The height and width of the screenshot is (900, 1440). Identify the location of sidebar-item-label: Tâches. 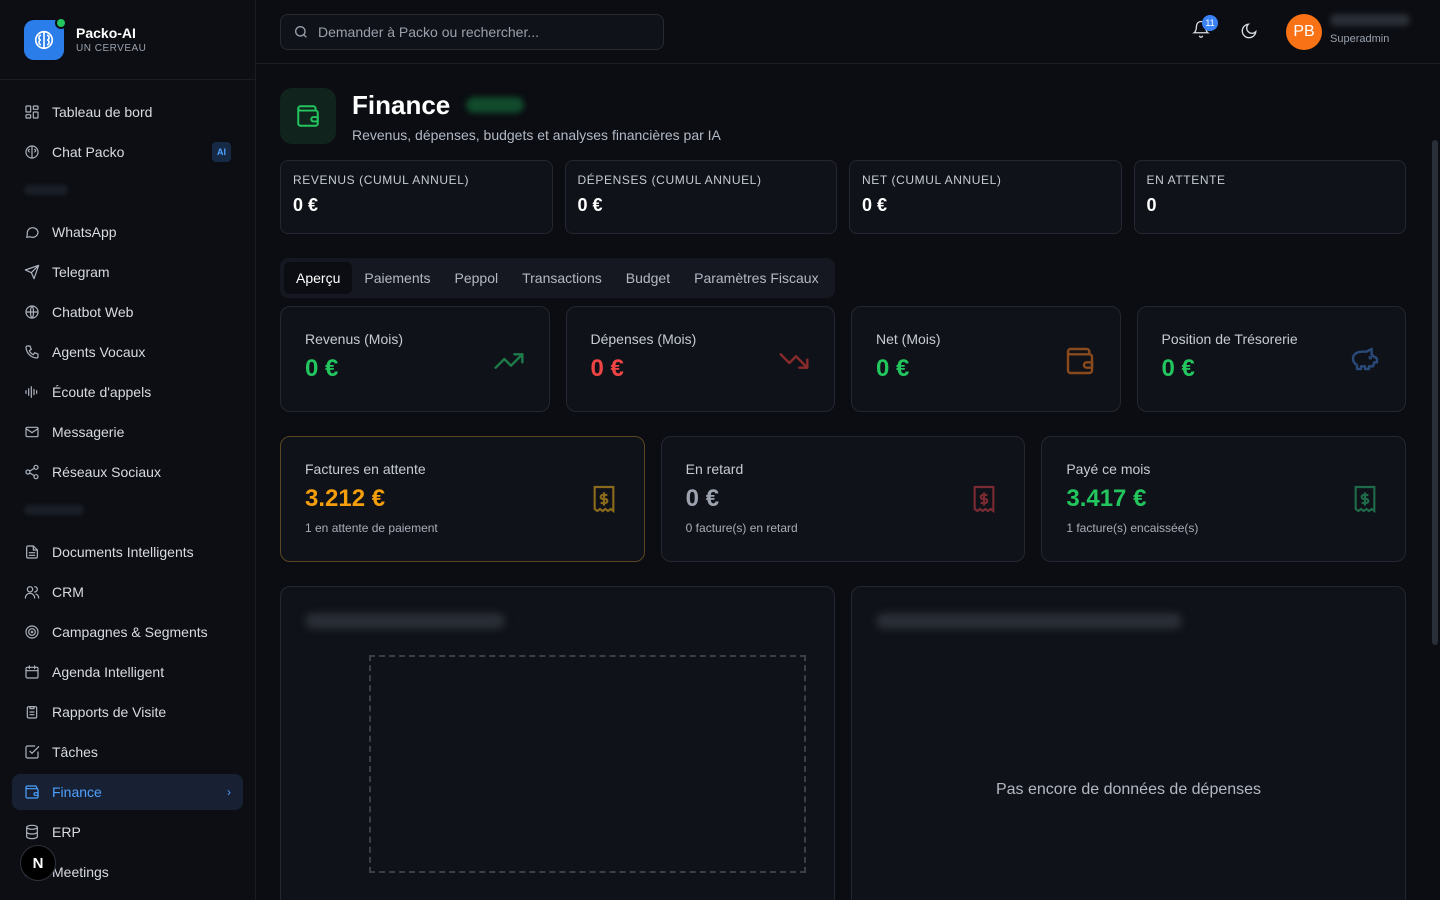
(75, 752).